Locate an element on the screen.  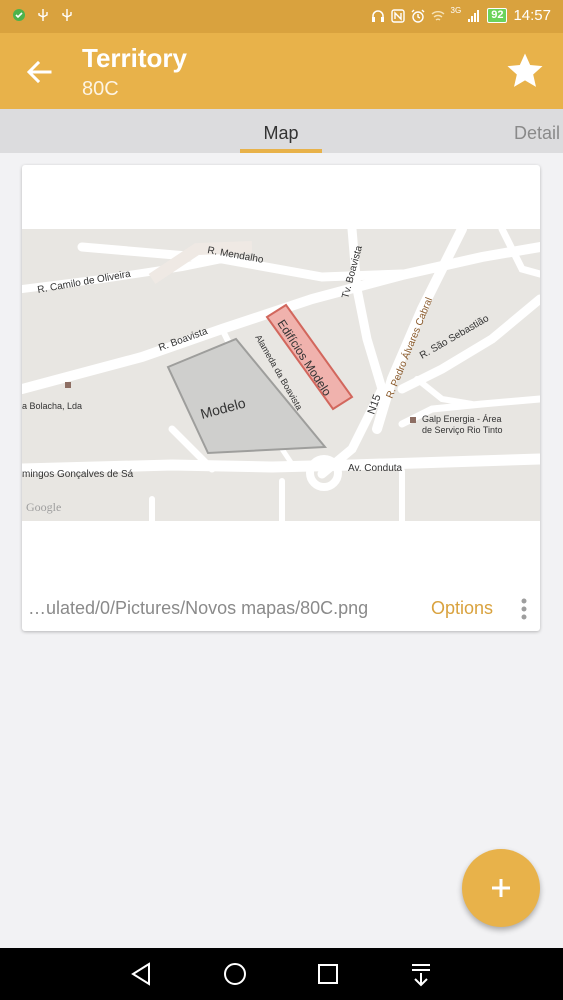
alarm-icon is located at coordinates (418, 16).